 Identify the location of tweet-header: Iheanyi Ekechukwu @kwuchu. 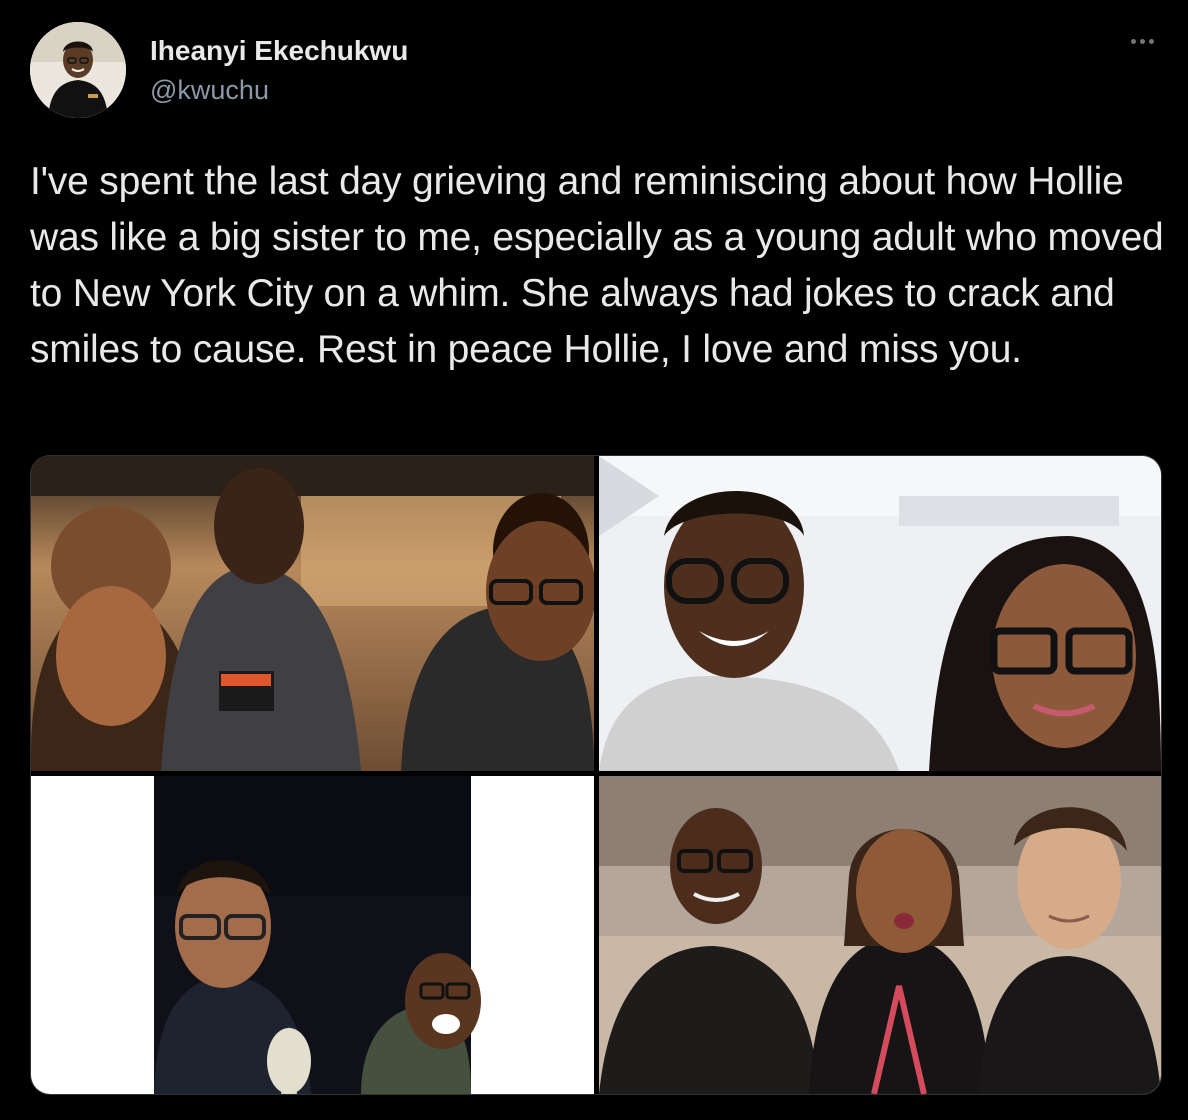
(595, 72).